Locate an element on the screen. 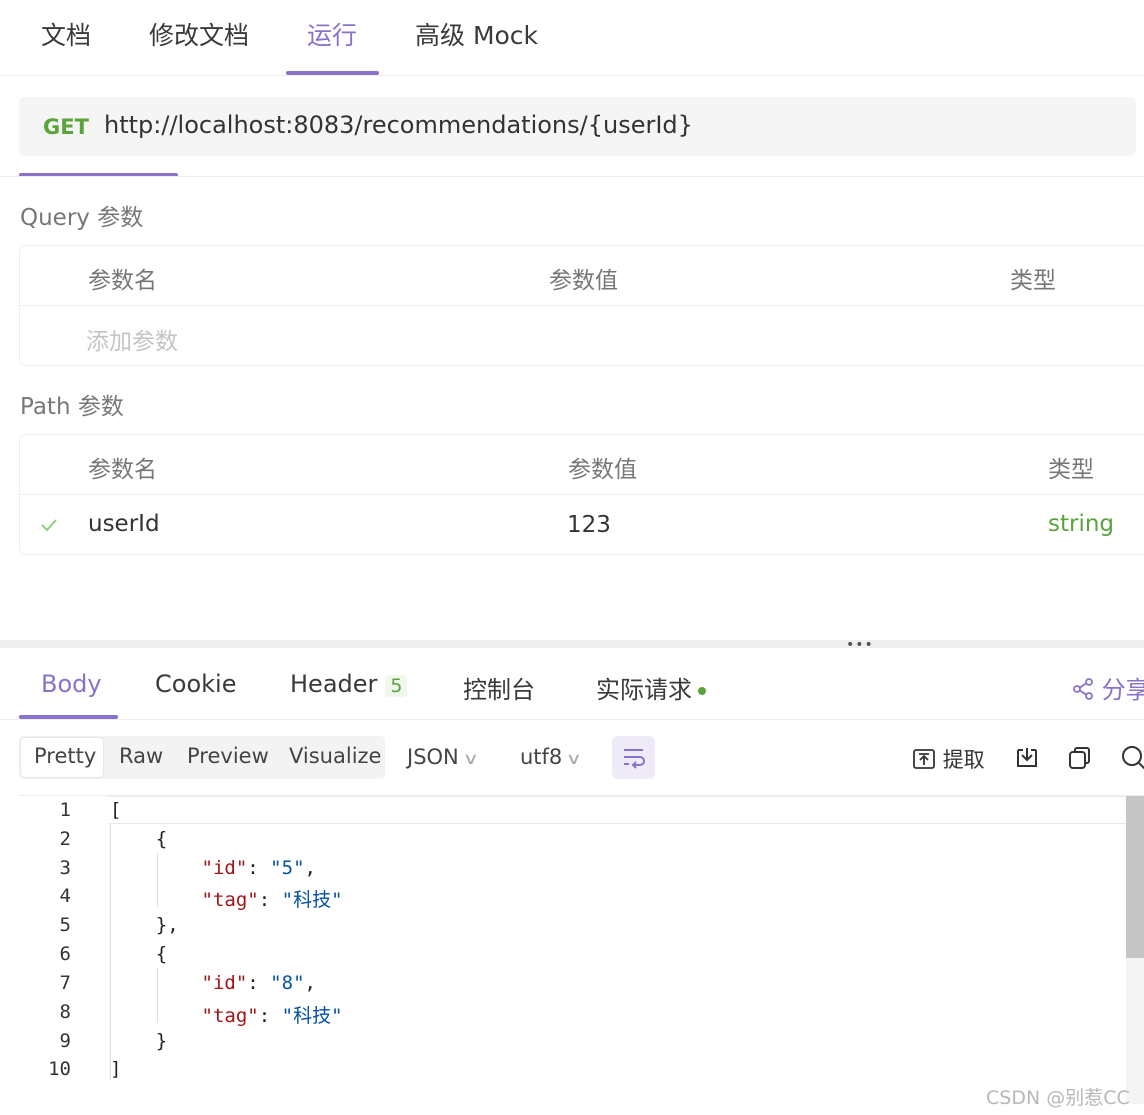 Image resolution: width=1144 pixels, height=1115 pixels. top-tab-bar: 文档 修改文档 运行 高级 Mock is located at coordinates (572, 38).